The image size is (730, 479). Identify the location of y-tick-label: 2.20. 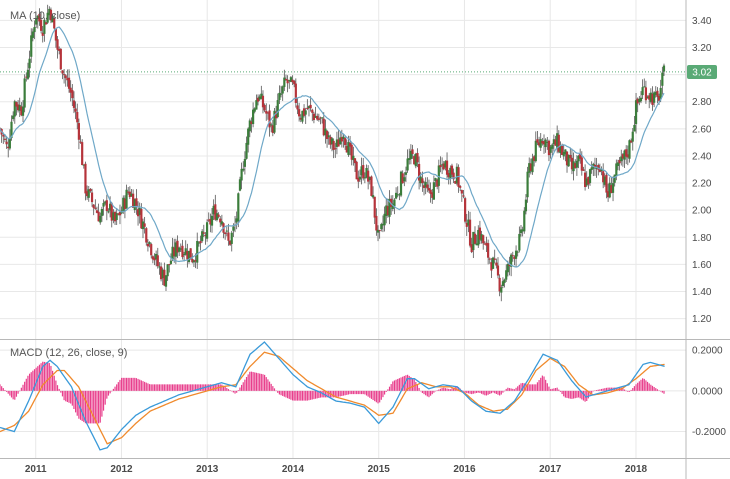
(702, 184).